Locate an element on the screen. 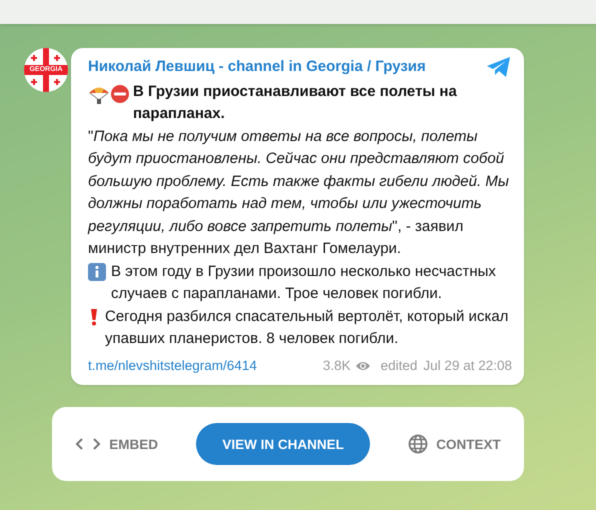  headline-text: В Грузии приостанавливают все полеты на парапланах. is located at coordinates (295, 103).